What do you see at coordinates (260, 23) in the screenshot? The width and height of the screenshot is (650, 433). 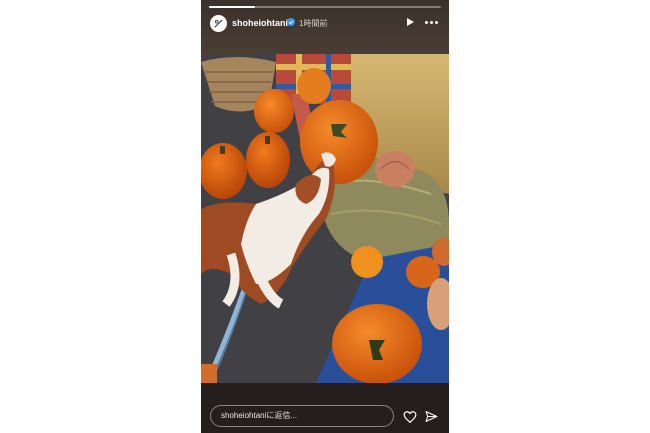 I see `story-username: shoheiohtani` at bounding box center [260, 23].